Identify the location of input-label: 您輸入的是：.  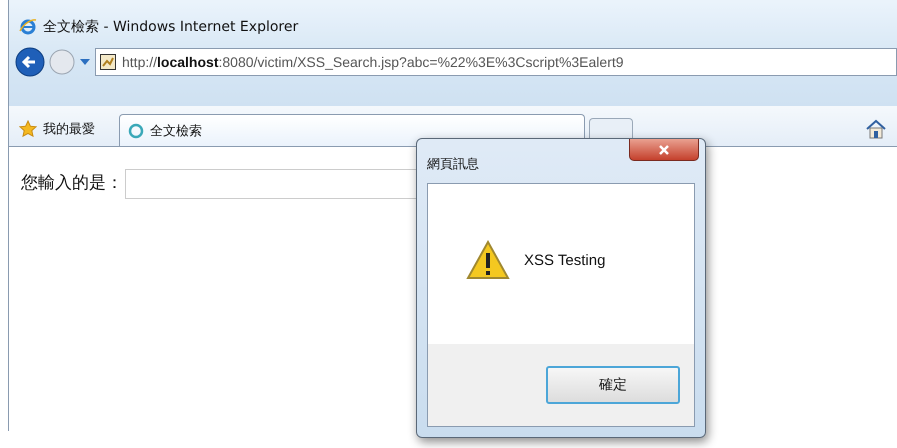
(72, 183).